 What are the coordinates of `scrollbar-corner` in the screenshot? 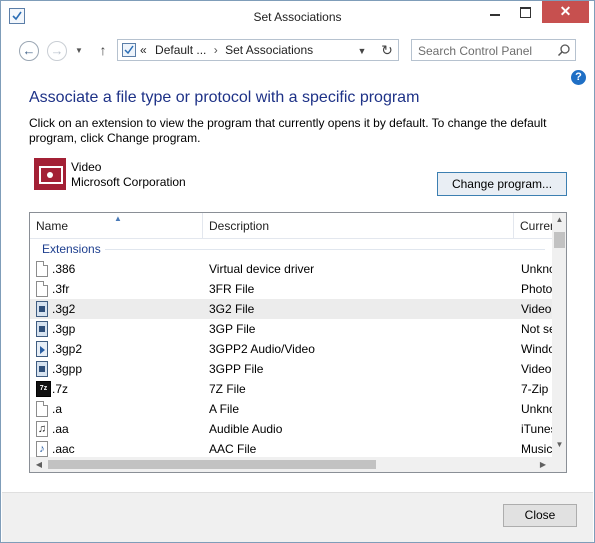 It's located at (559, 464).